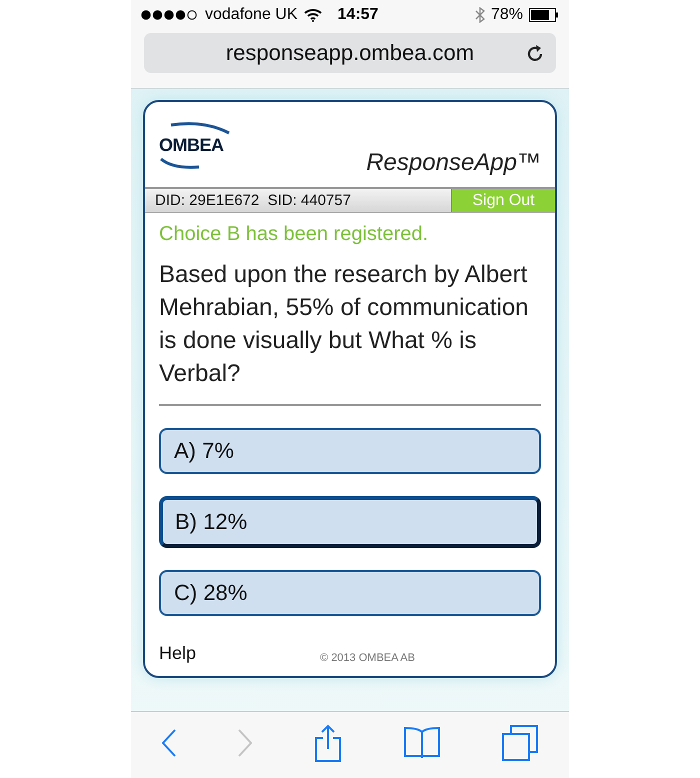  What do you see at coordinates (170, 15) in the screenshot?
I see `signal-icon` at bounding box center [170, 15].